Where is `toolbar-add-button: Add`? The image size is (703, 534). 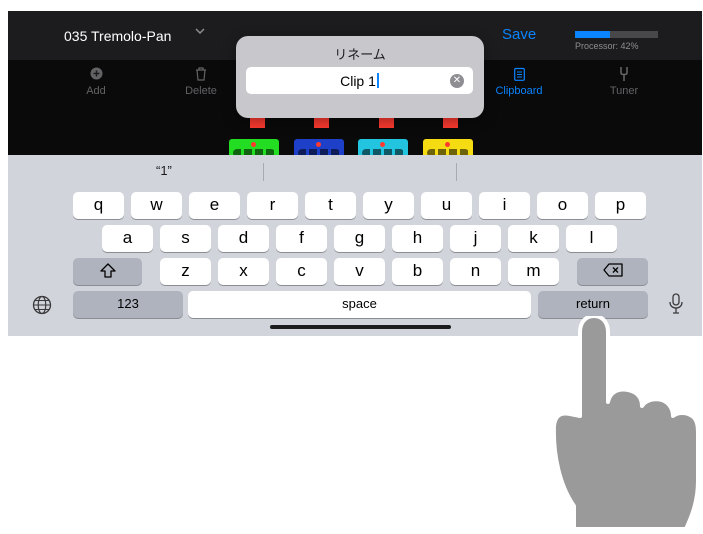 toolbar-add-button: Add is located at coordinates (96, 82).